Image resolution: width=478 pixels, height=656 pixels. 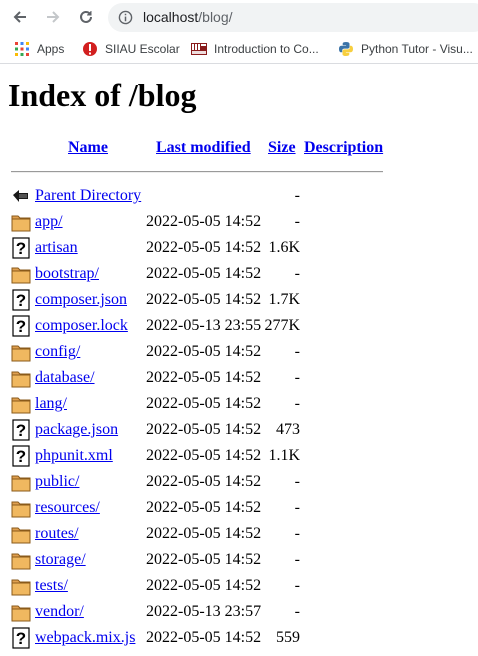 I want to click on file-link: tests/, so click(x=51, y=586).